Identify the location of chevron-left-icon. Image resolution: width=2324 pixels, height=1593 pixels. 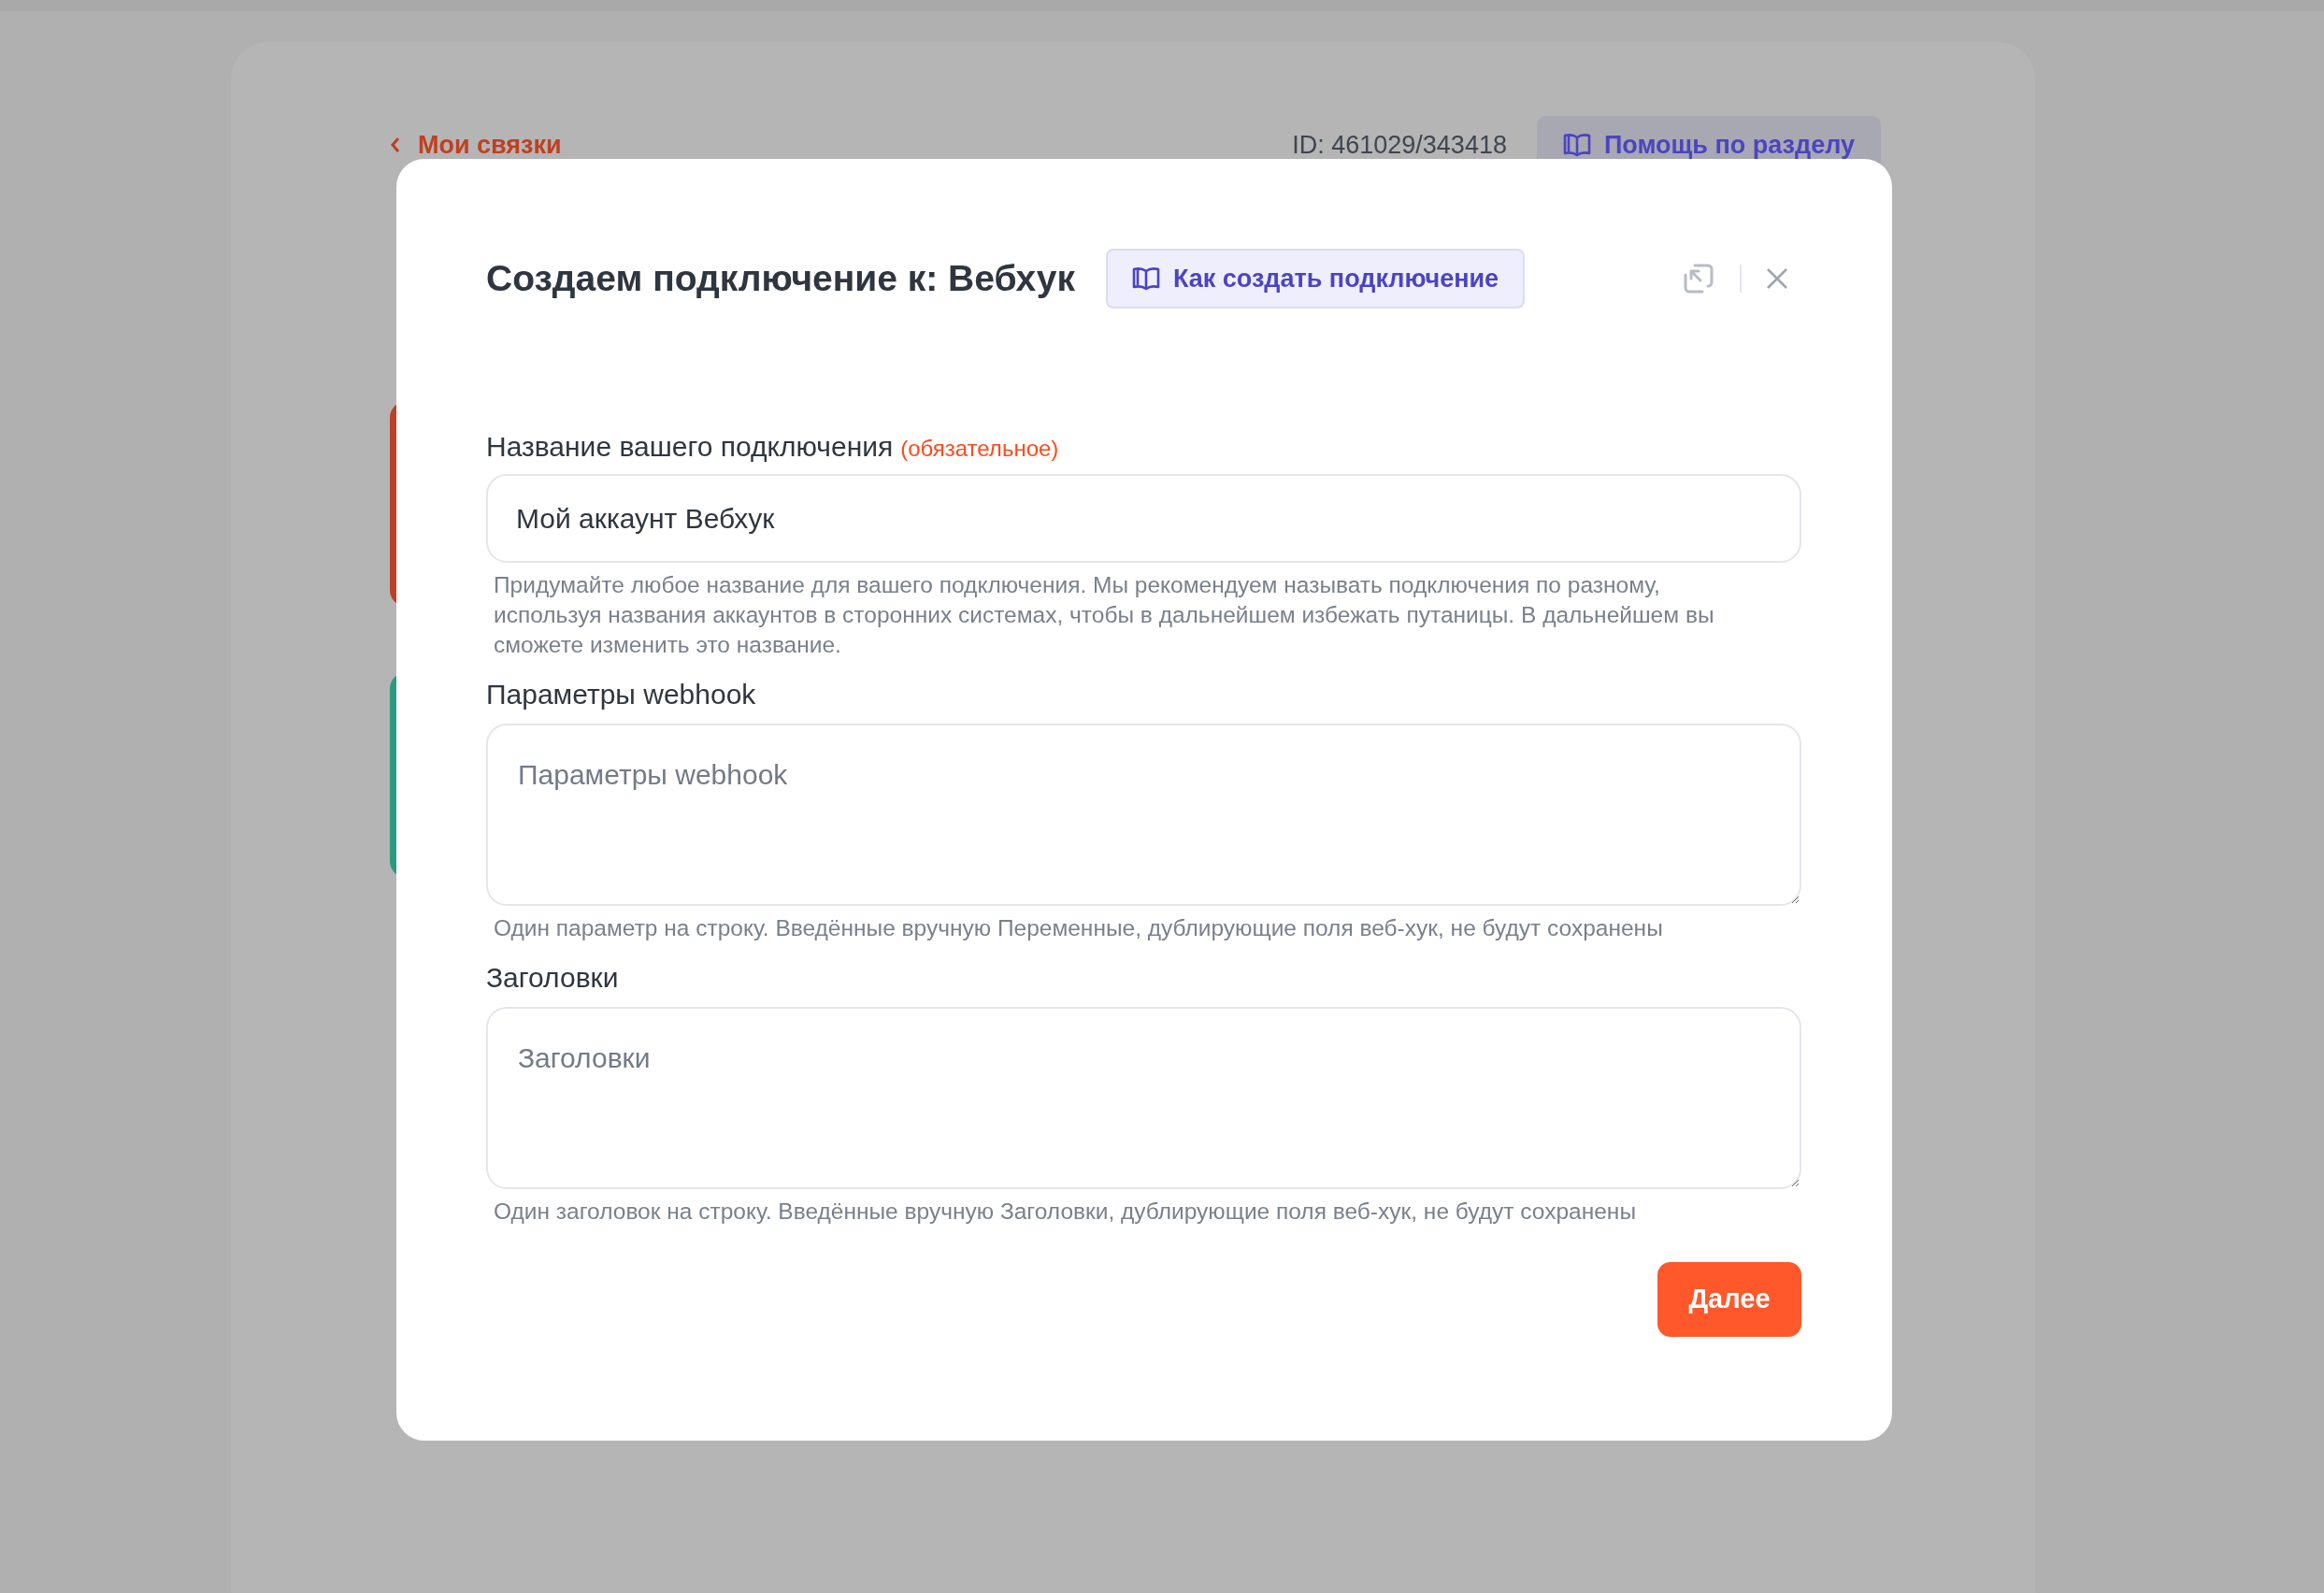
(396, 144).